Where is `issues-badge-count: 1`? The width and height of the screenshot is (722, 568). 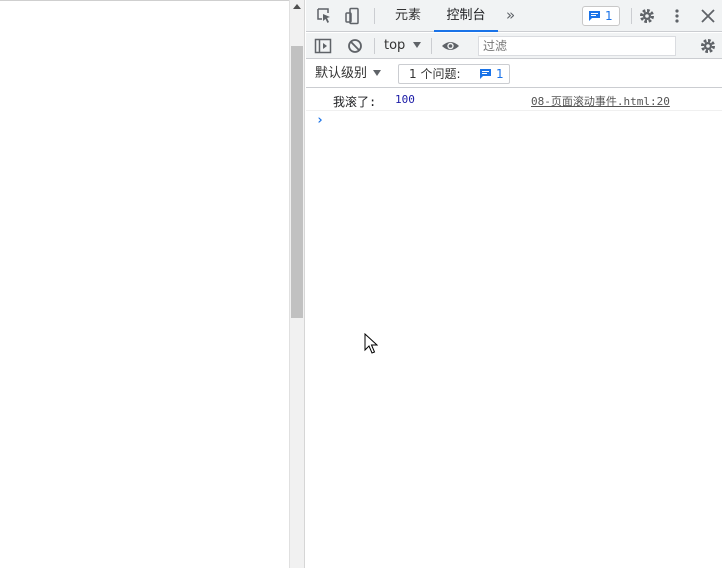 issues-badge-count: 1 is located at coordinates (609, 16).